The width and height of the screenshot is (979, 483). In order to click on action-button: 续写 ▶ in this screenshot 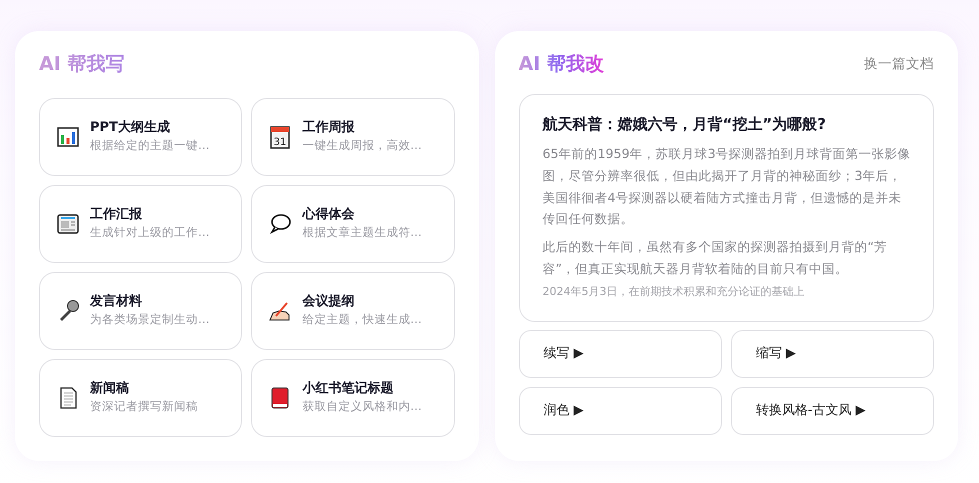, I will do `click(620, 354)`.